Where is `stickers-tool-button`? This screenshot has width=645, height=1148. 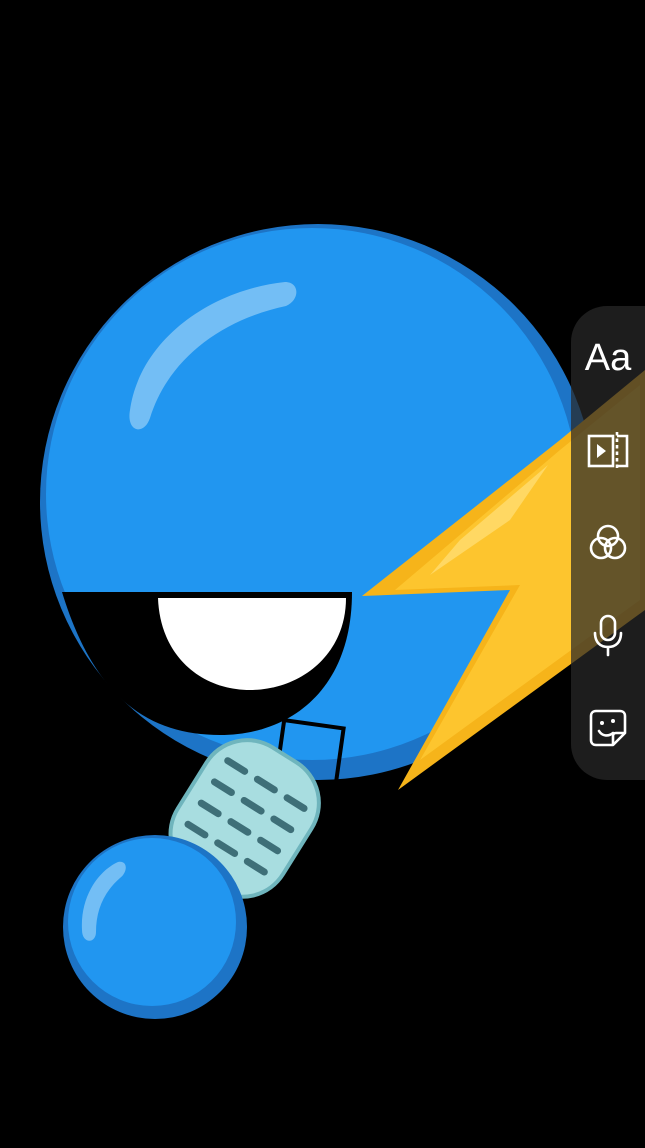 stickers-tool-button is located at coordinates (608, 728).